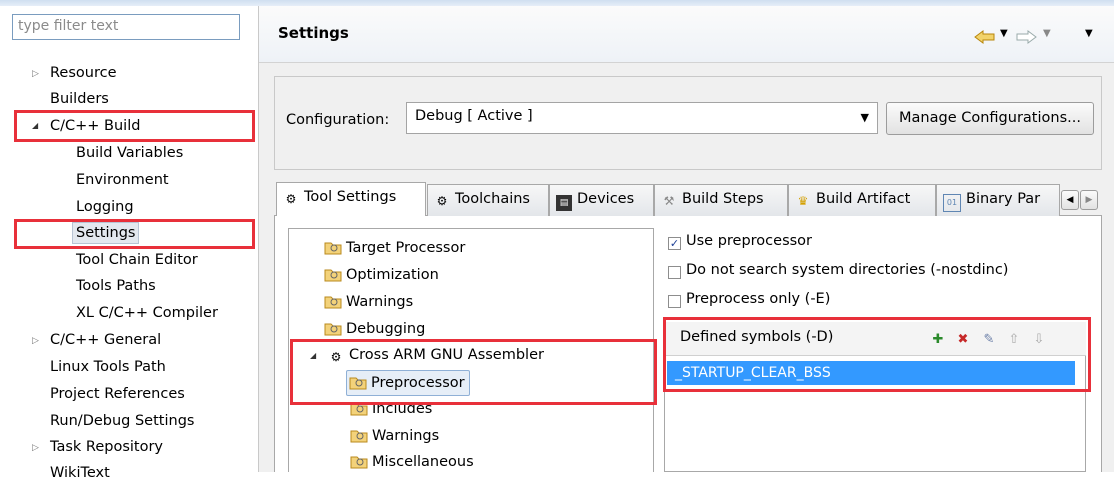  What do you see at coordinates (105, 207) in the screenshot?
I see `tree-item-logging: Logging` at bounding box center [105, 207].